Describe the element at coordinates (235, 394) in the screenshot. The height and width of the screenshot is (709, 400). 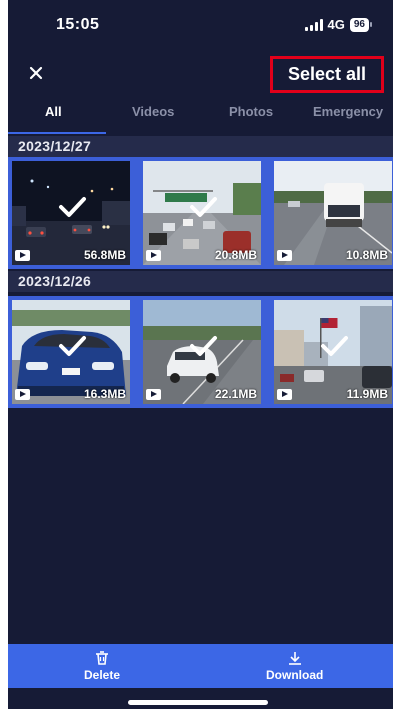
I see `file-size: 22.1MB` at that location.